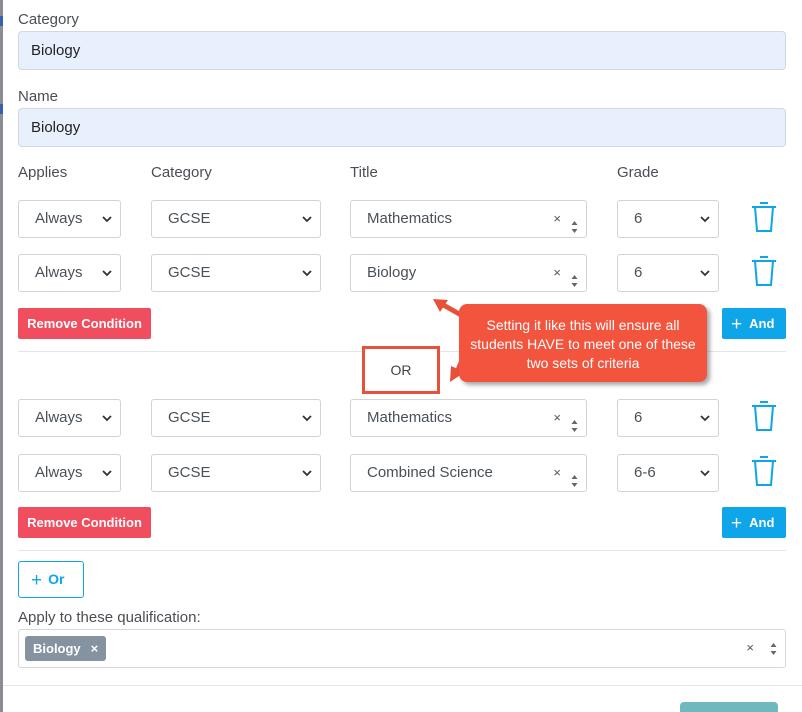 Image resolution: width=802 pixels, height=712 pixels. I want to click on name-label: Name, so click(38, 96).